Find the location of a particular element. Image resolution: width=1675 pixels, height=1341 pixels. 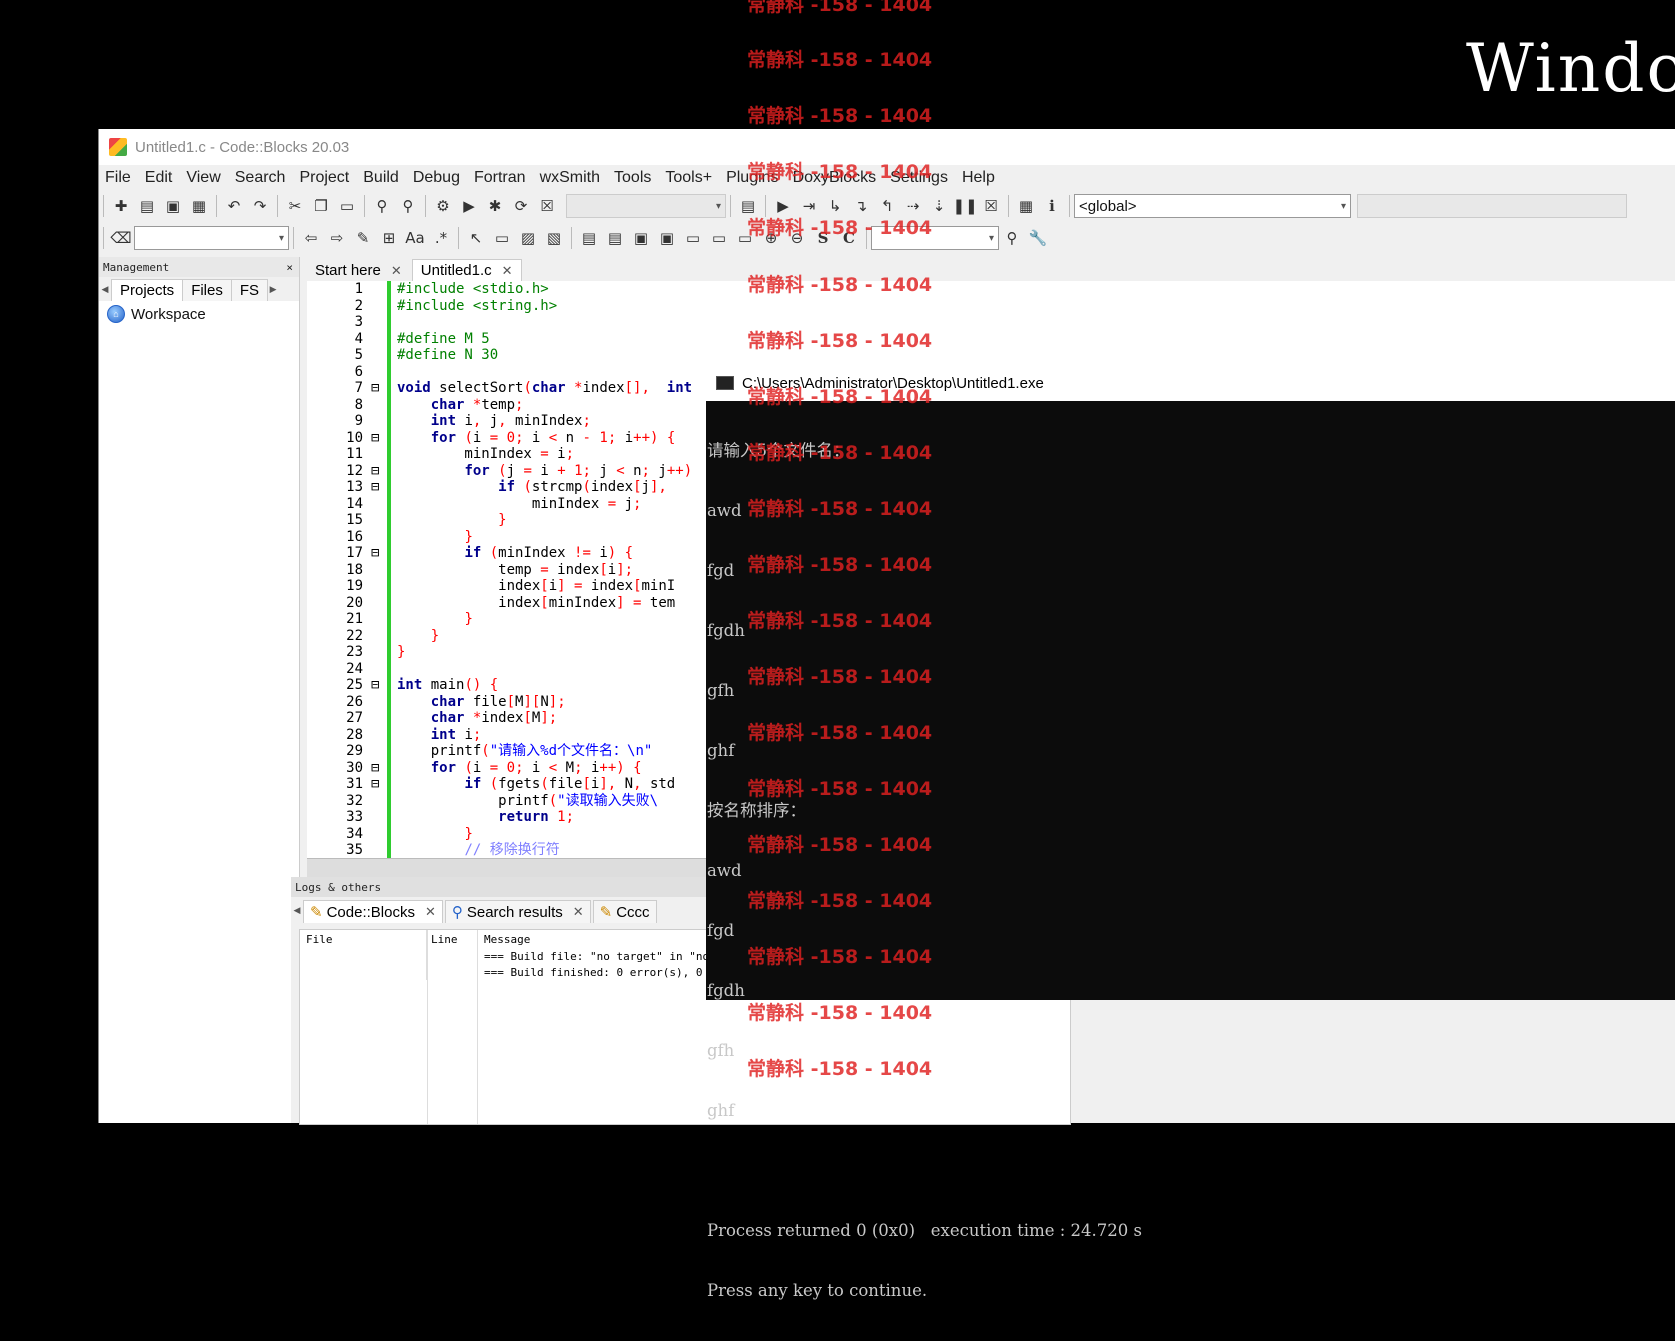

scope-combo: <global> ▾ is located at coordinates (1212, 206).